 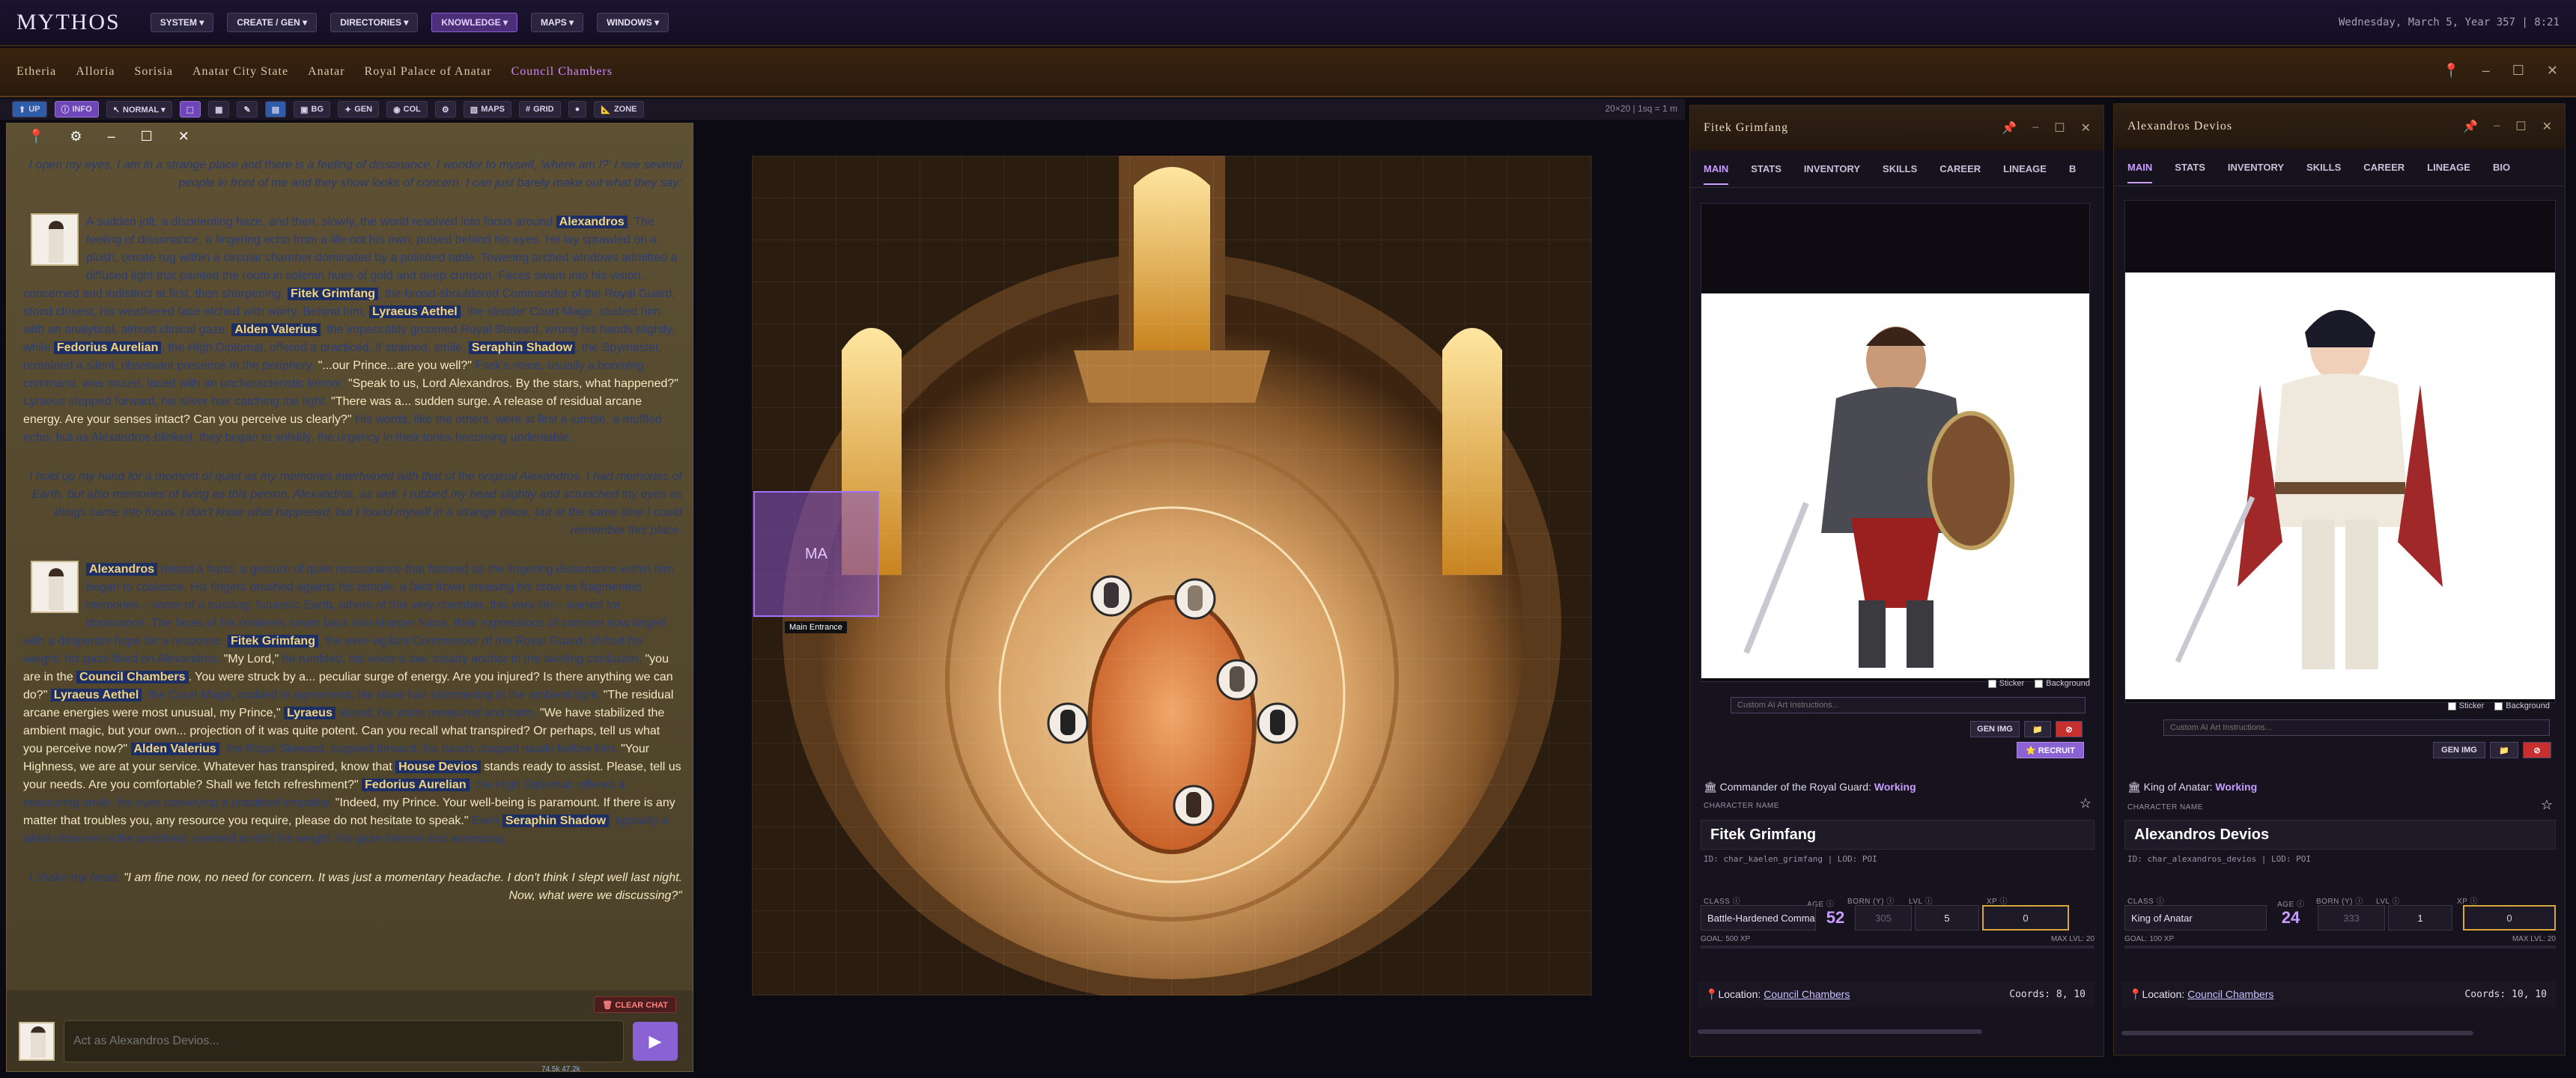 What do you see at coordinates (312, 109) in the screenshot?
I see `bg-button: ▣ BG` at bounding box center [312, 109].